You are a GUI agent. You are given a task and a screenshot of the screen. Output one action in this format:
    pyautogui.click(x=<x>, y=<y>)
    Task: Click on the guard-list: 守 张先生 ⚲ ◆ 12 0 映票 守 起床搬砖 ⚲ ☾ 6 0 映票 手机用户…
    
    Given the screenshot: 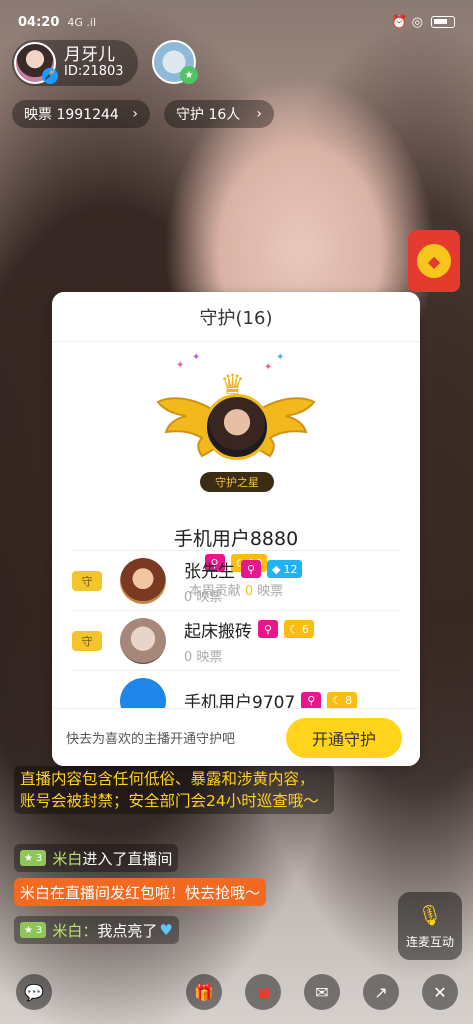 What is the action you would take?
    pyautogui.click(x=236, y=640)
    